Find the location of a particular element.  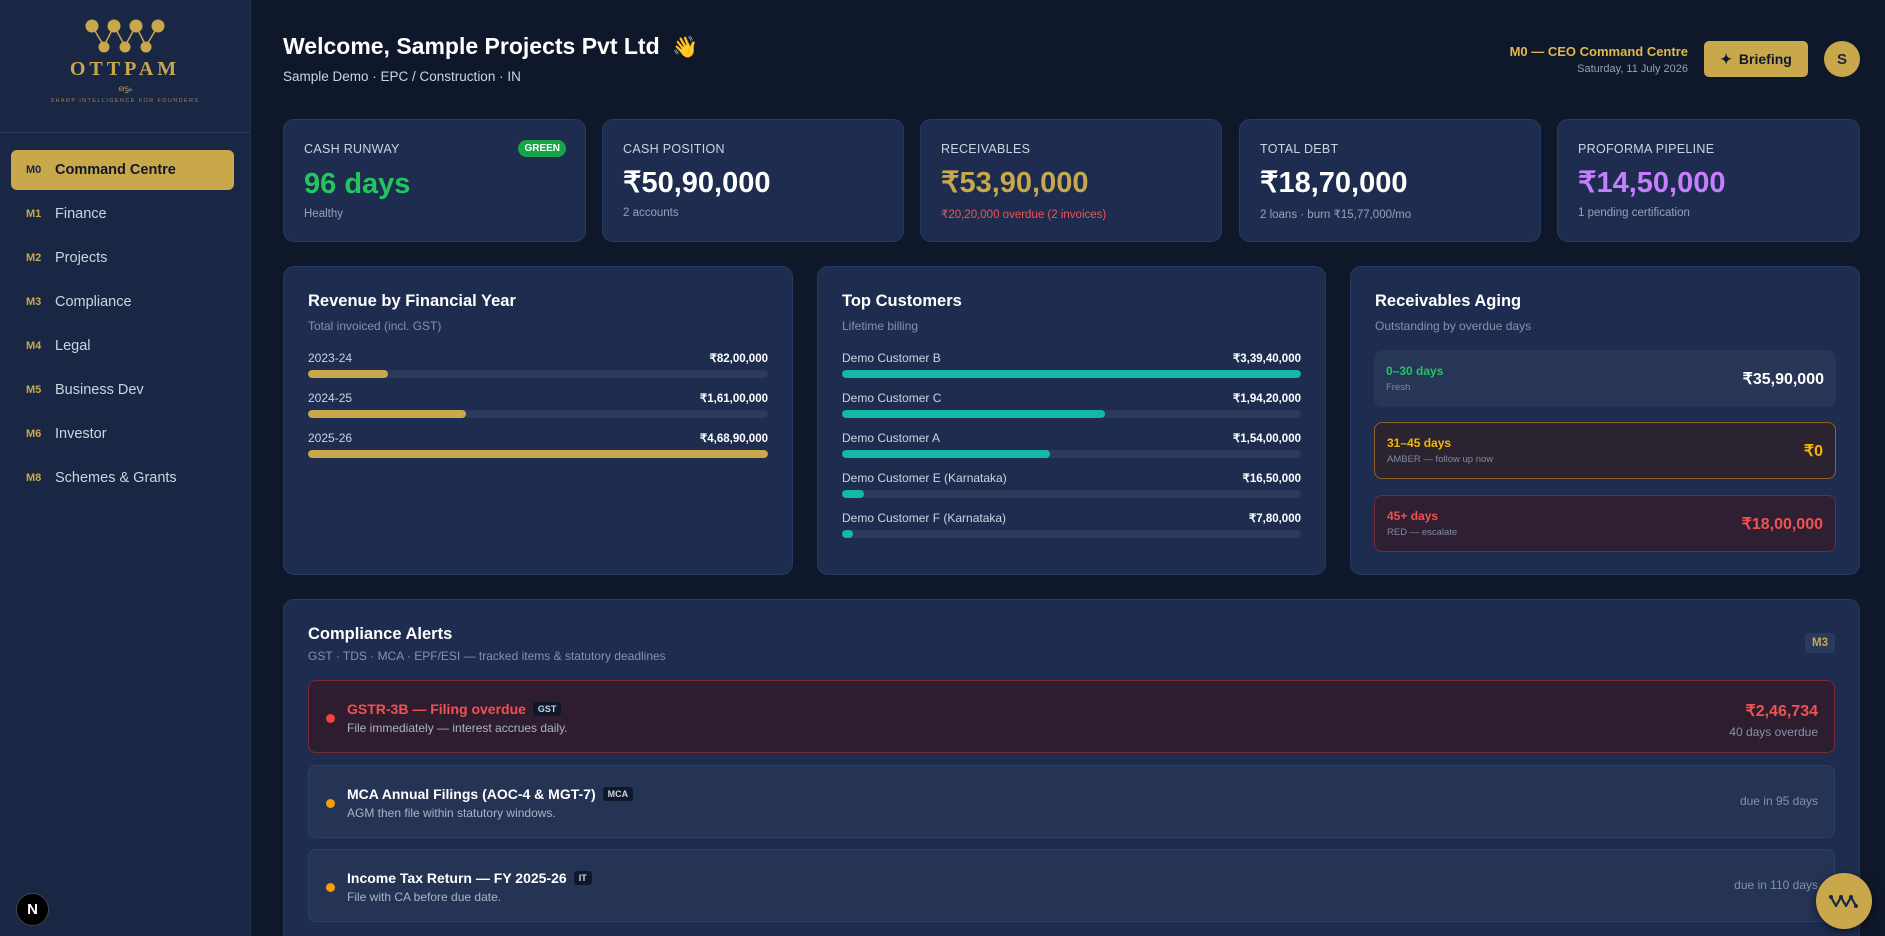

kpi-label: CASH RUNWAY is located at coordinates (352, 149).